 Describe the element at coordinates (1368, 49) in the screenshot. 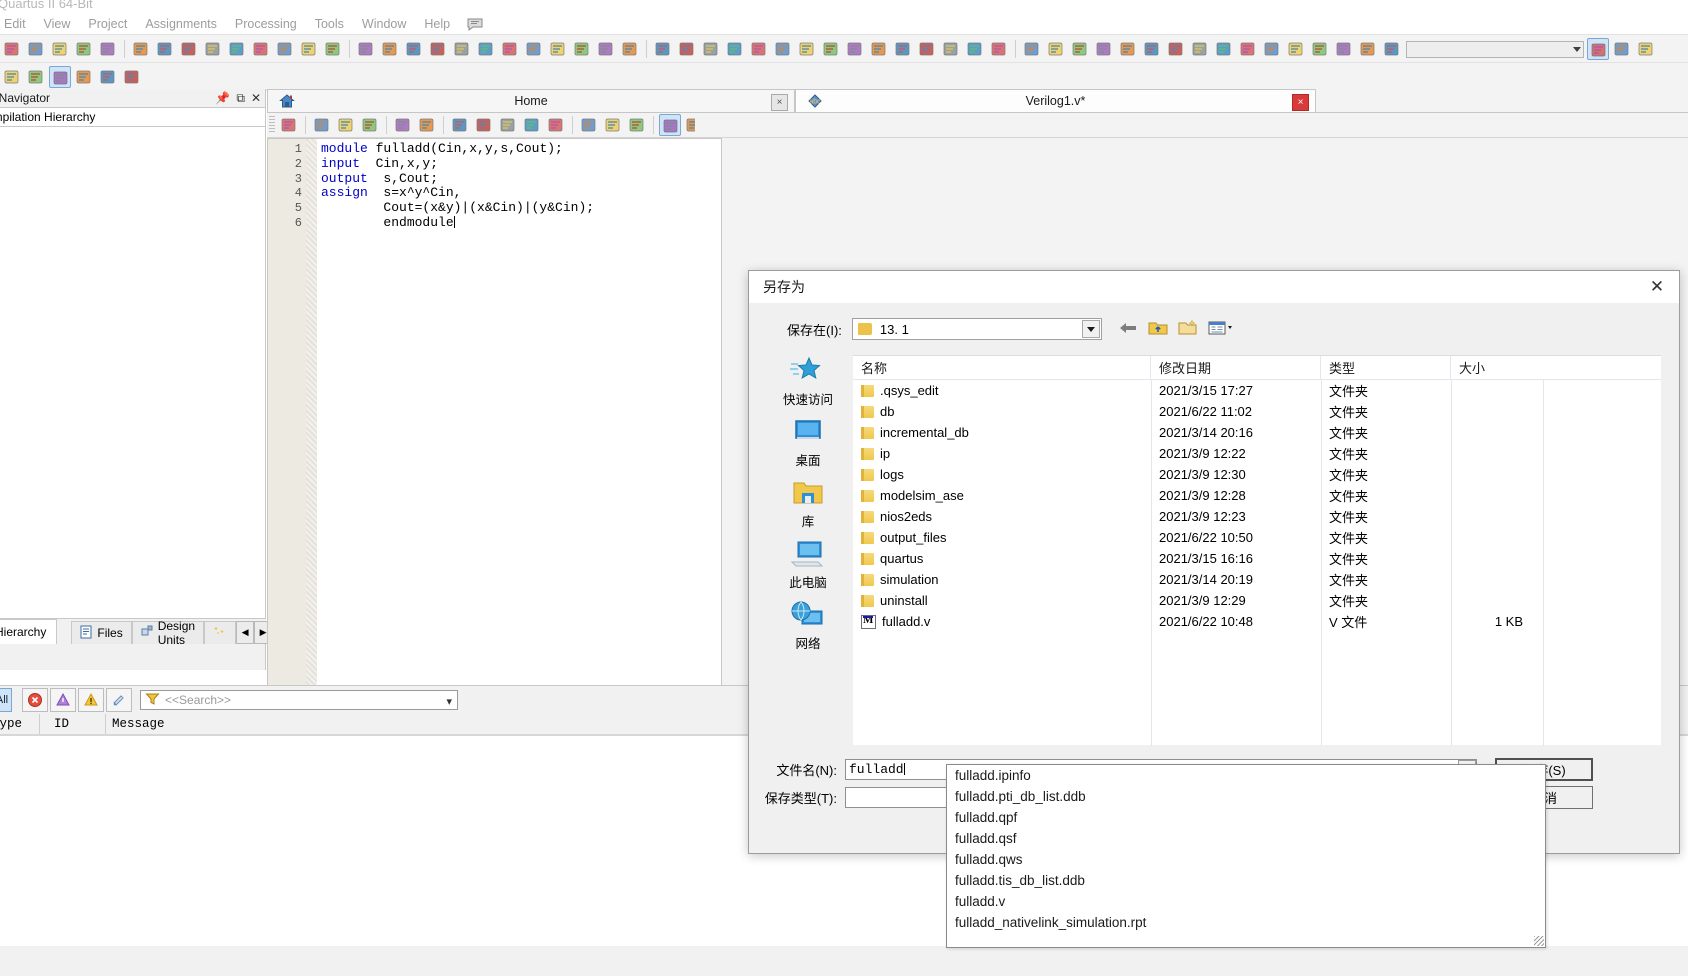

I see `sort-desc-icon` at that location.